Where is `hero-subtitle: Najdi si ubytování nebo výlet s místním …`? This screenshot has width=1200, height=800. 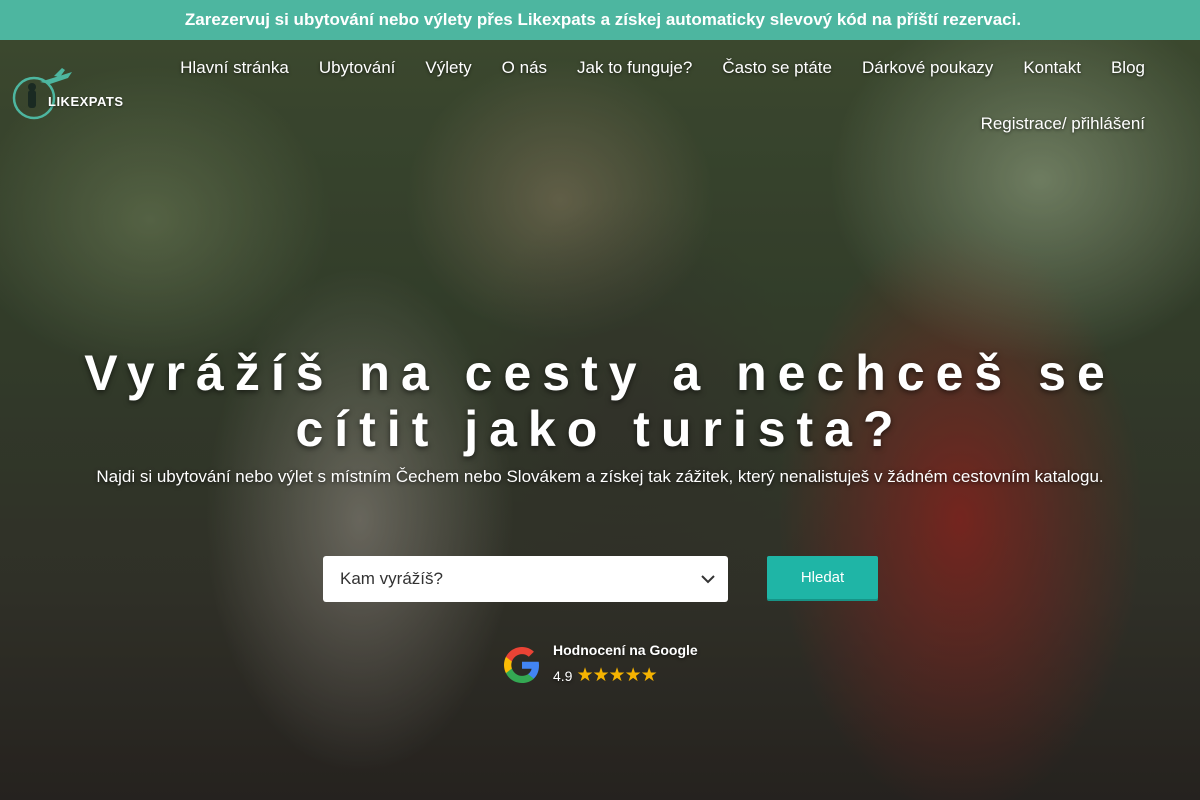
hero-subtitle: Najdi si ubytování nebo výlet s místním … is located at coordinates (600, 476).